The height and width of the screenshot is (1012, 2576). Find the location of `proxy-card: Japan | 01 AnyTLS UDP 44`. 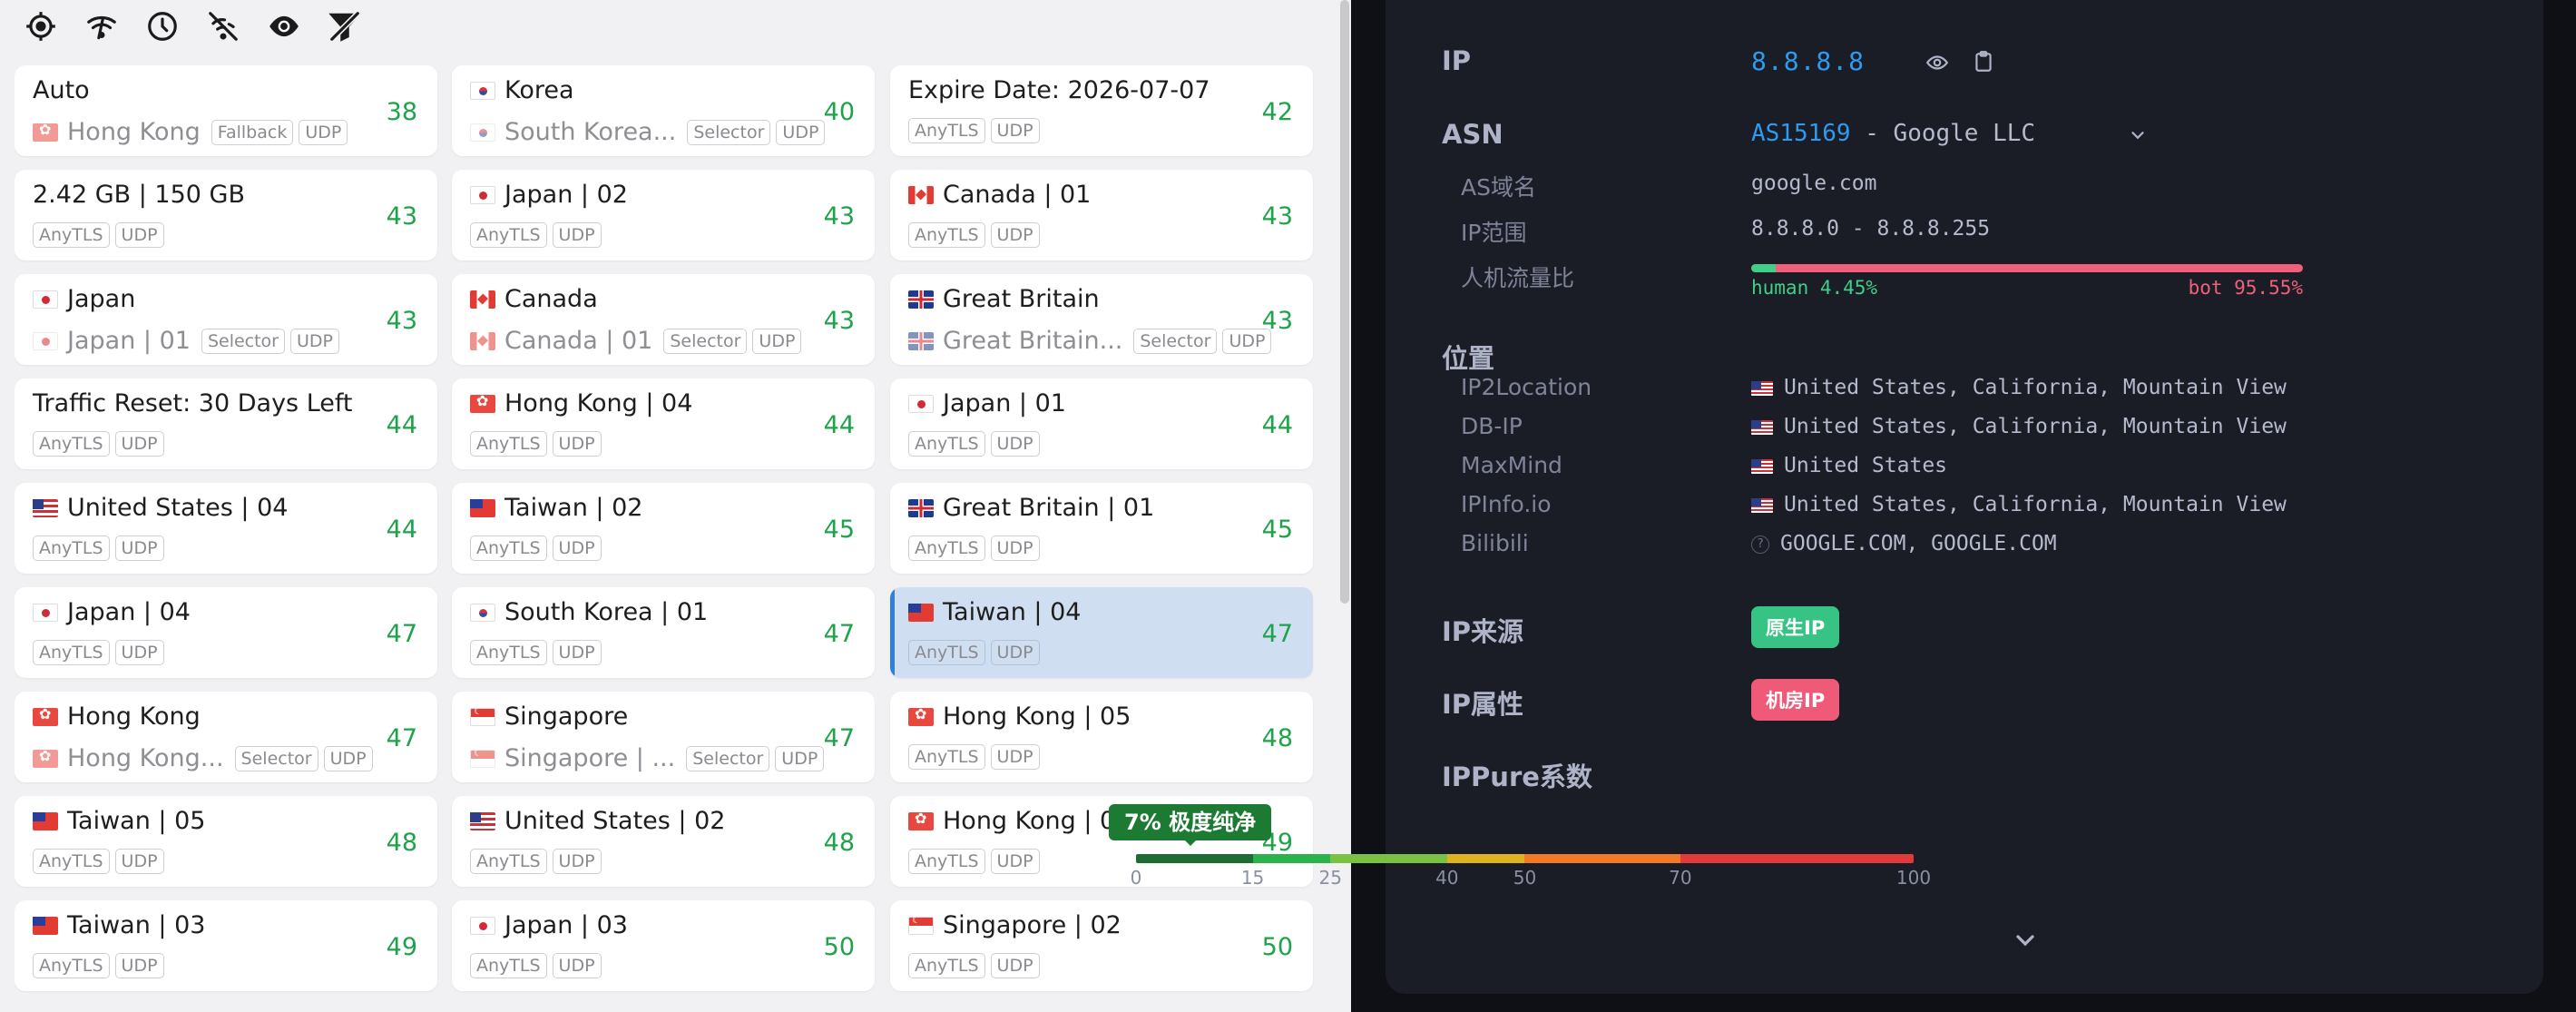

proxy-card: Japan | 01 AnyTLS UDP 44 is located at coordinates (1101, 423).